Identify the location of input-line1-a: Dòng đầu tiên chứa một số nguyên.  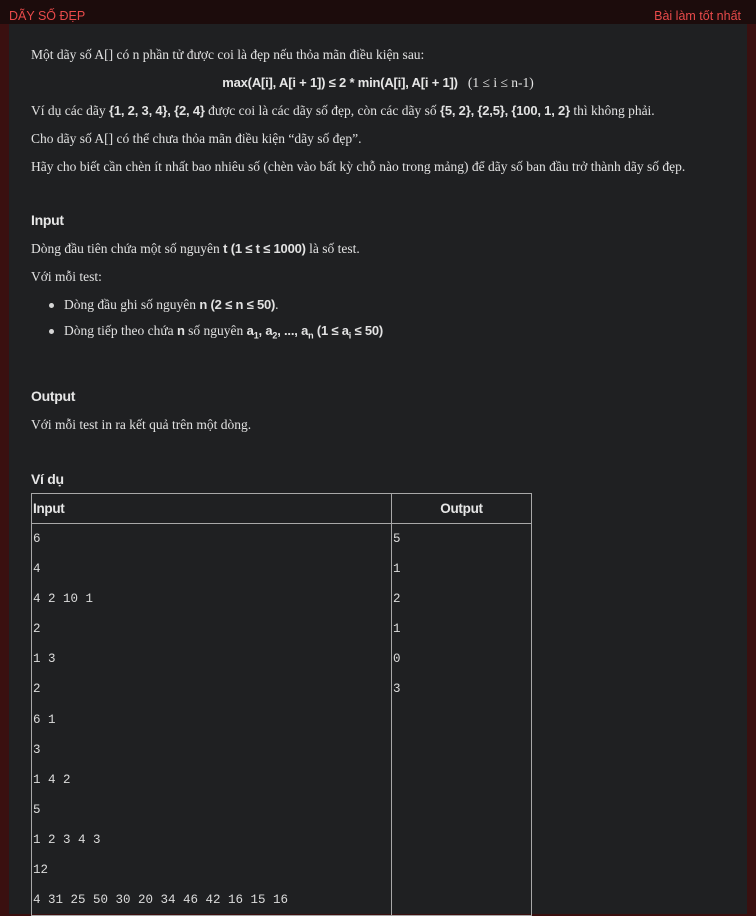
(127, 248).